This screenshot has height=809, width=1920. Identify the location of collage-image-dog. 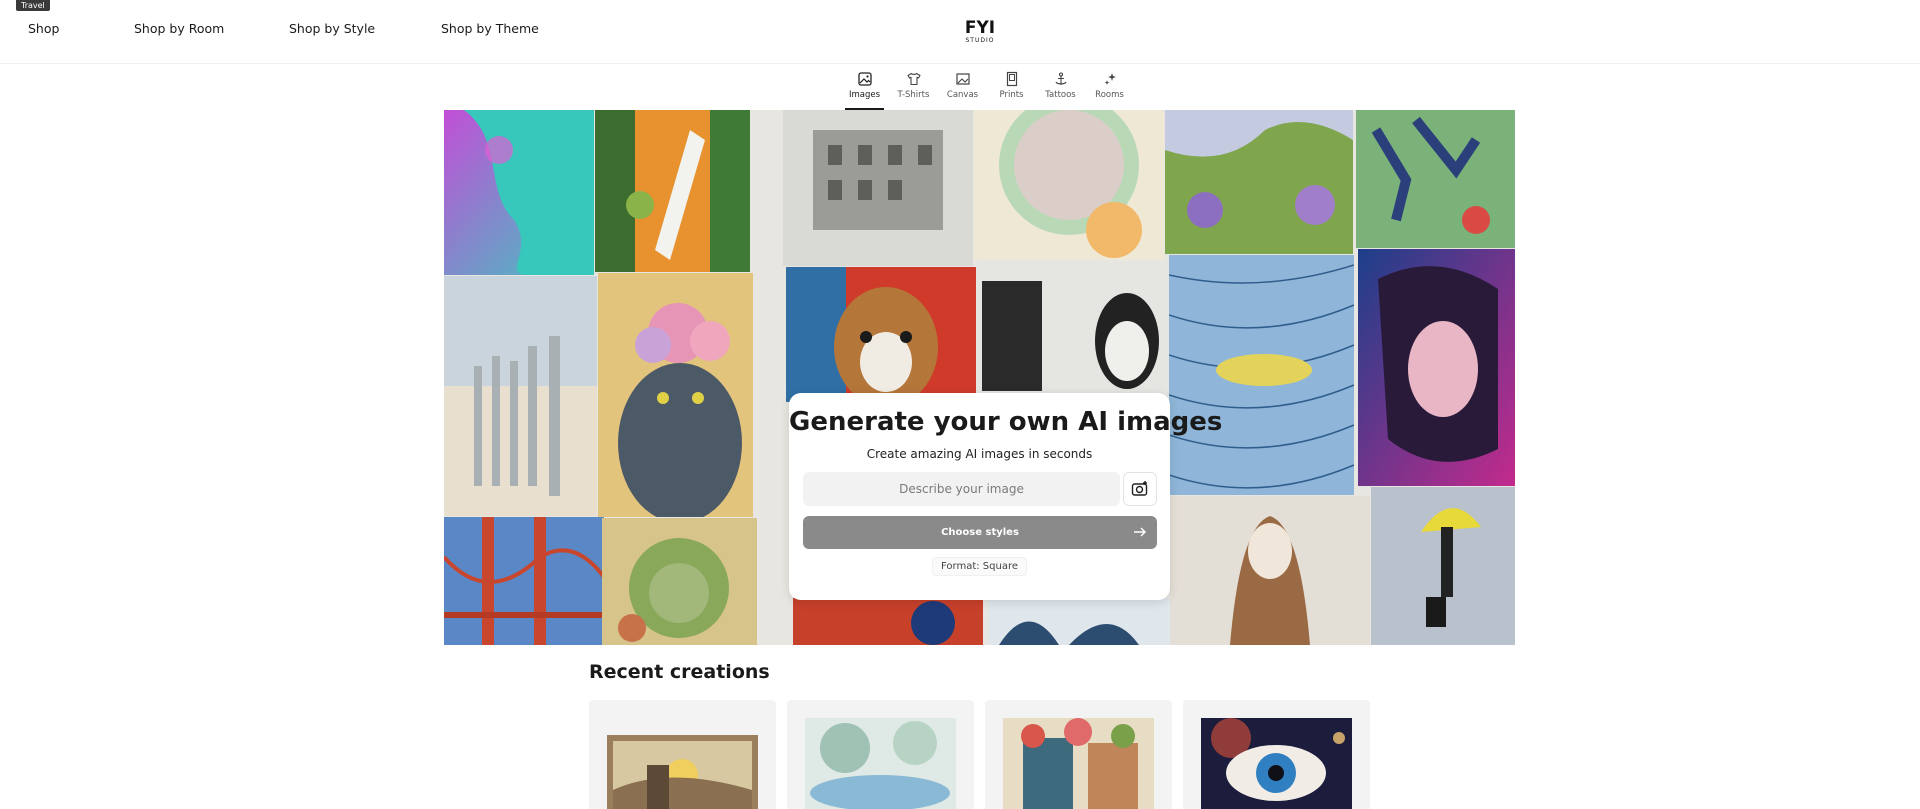
(881, 334).